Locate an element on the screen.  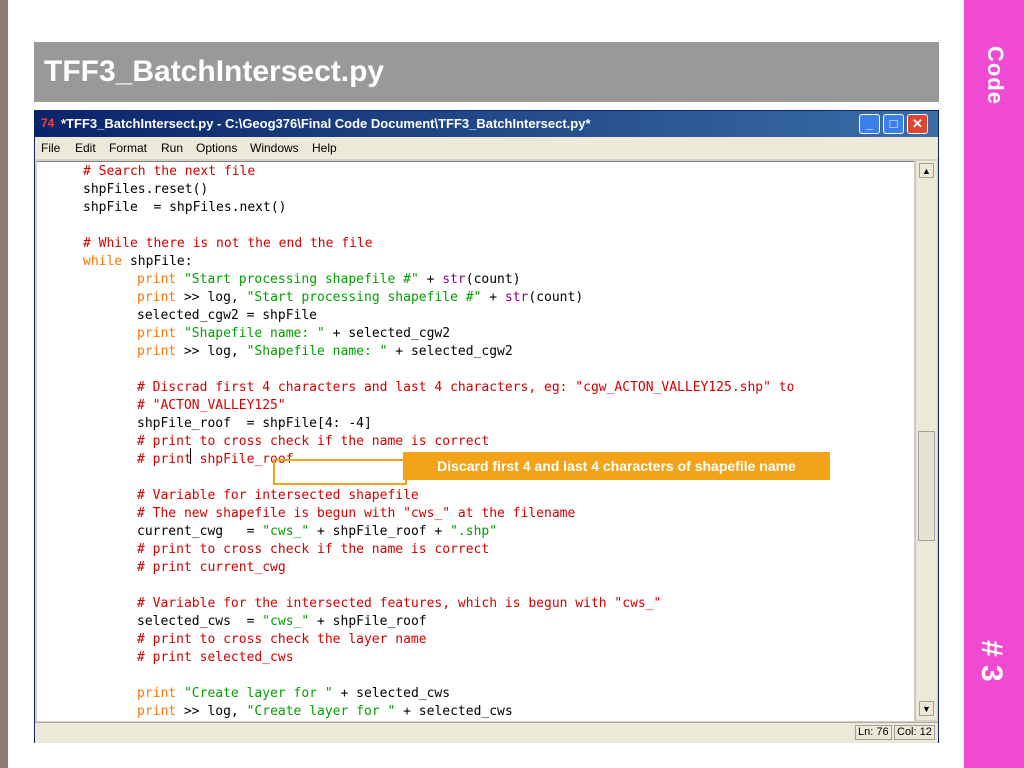
code-token-comment: # Search the next file is located at coordinates (169, 171).